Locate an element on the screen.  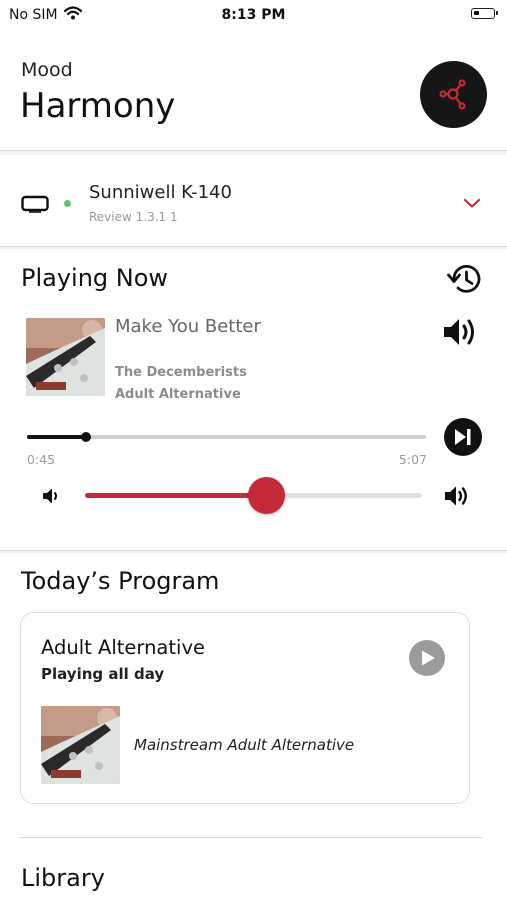
network-nodes-icon is located at coordinates (452, 94).